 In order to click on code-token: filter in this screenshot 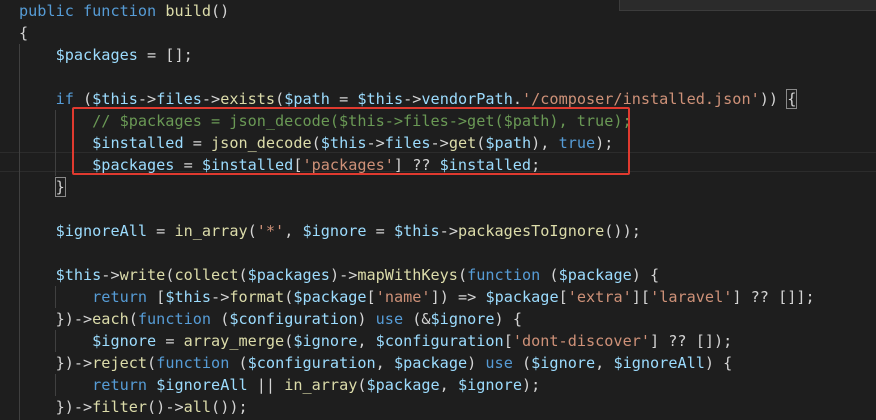, I will do `click(120, 407)`.